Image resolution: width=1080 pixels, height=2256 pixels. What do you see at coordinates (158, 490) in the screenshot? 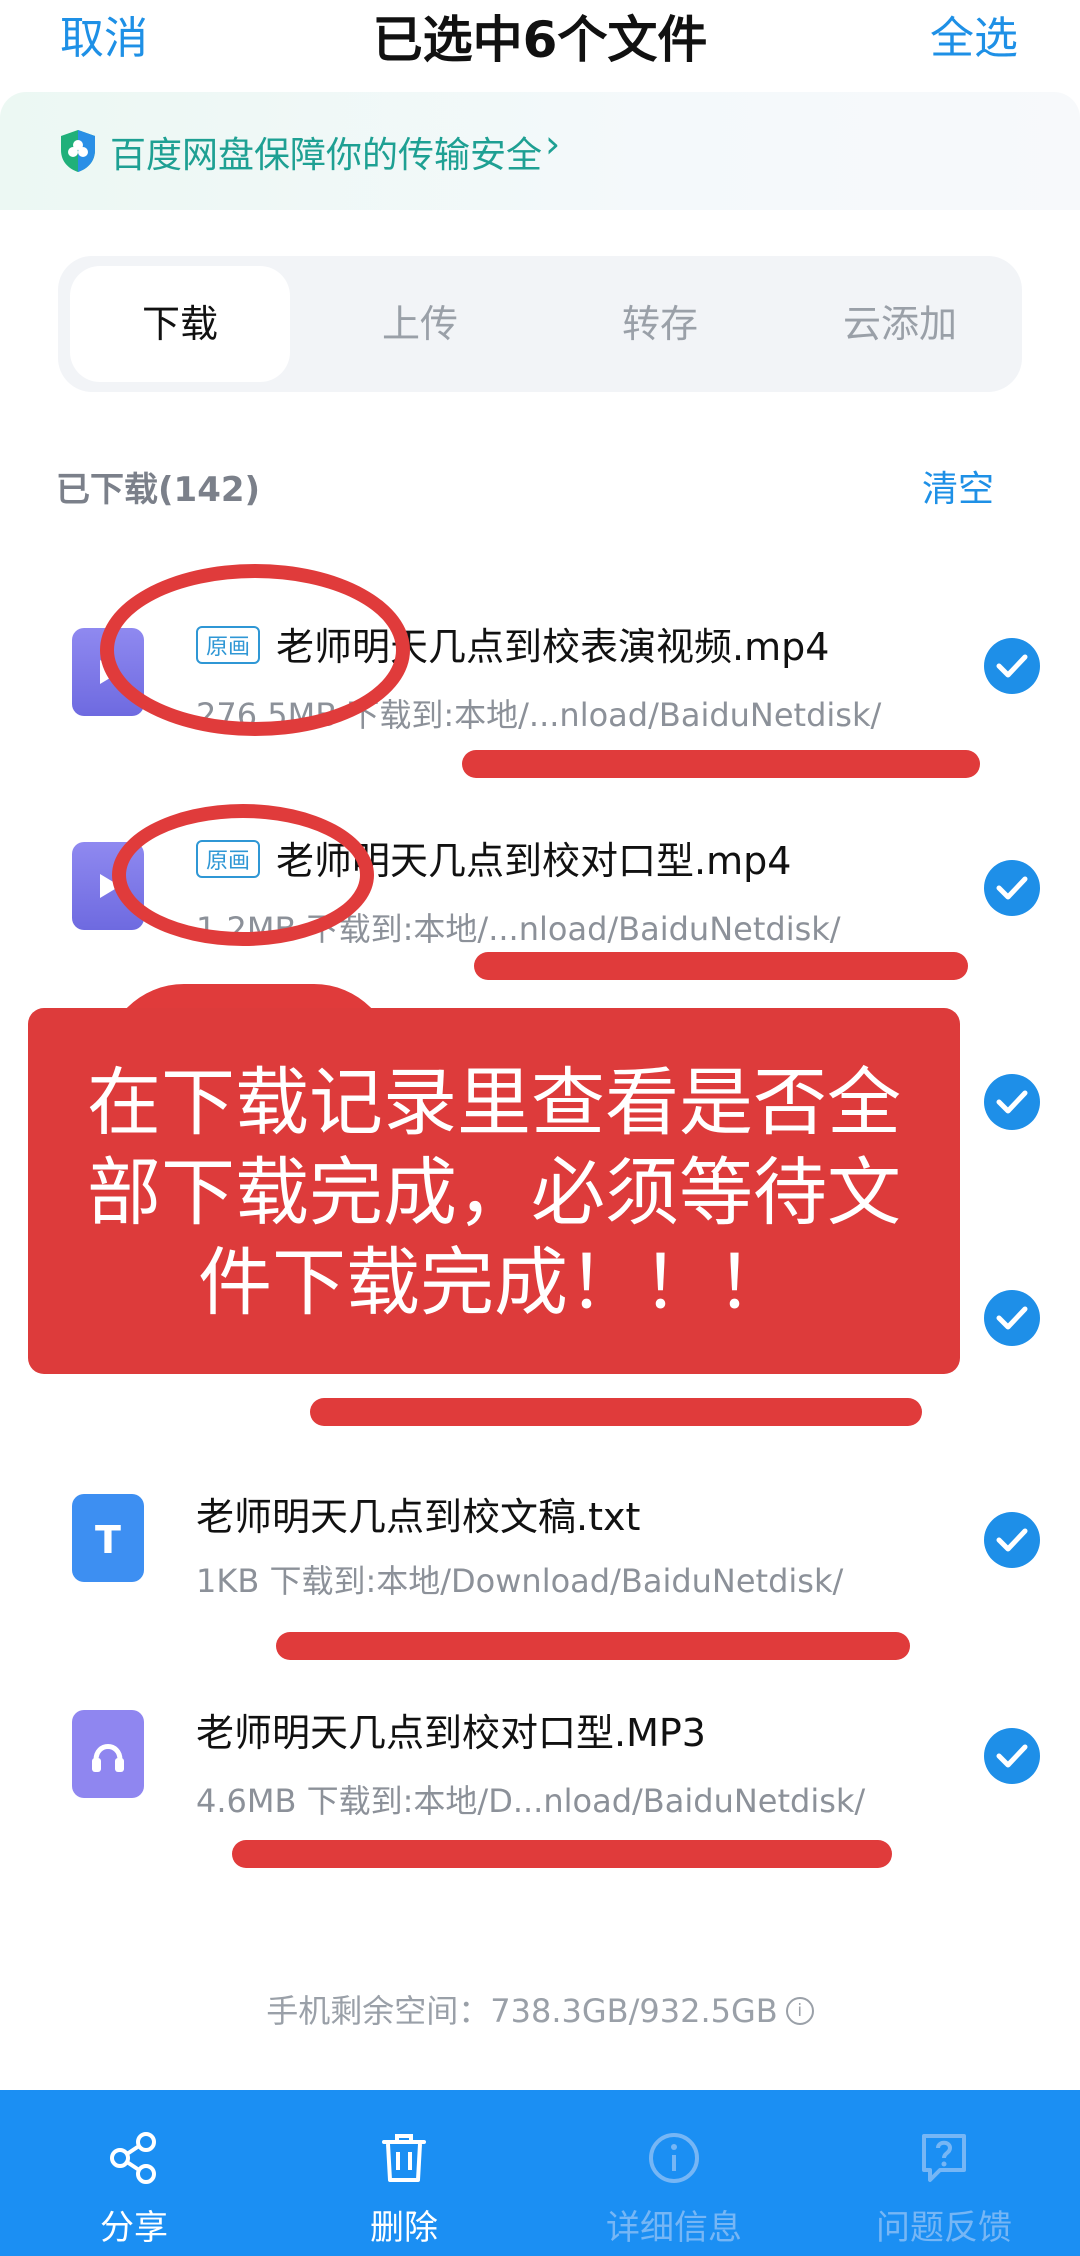
I see `downloaded-count: 已下载(142)` at bounding box center [158, 490].